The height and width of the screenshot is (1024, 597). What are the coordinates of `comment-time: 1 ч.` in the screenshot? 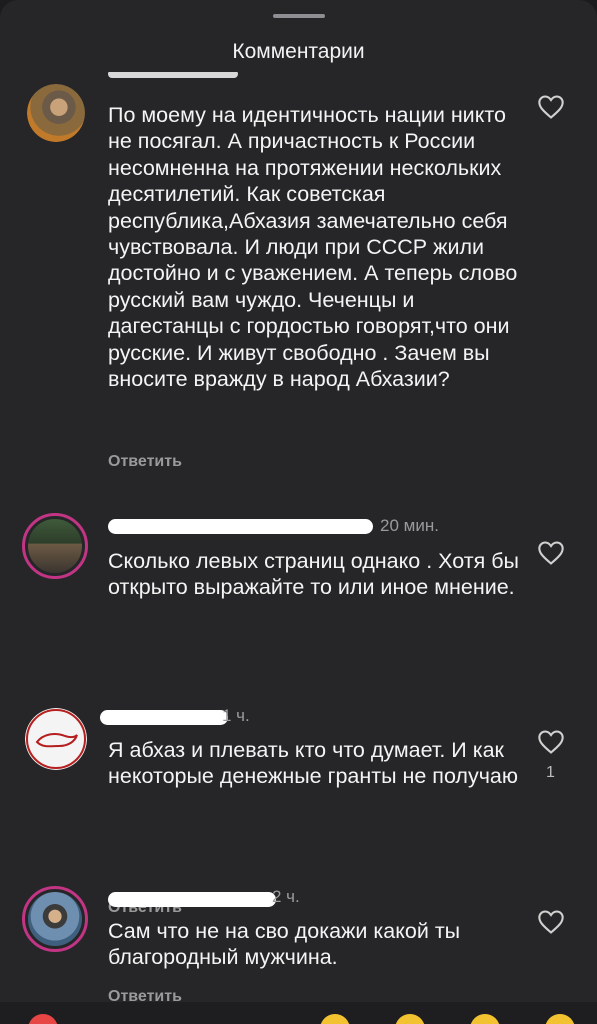 It's located at (236, 715).